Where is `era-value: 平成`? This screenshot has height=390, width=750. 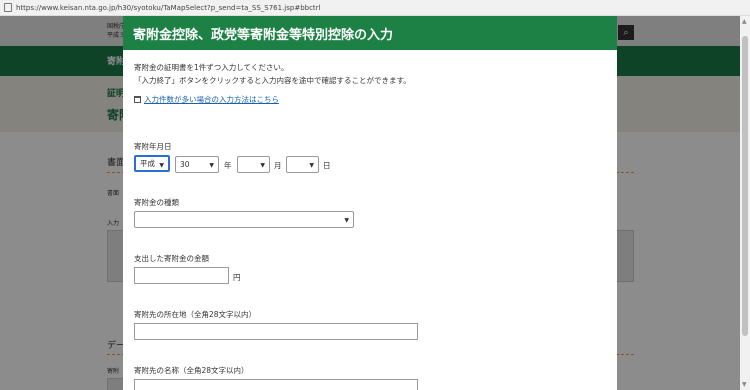
era-value: 平成 is located at coordinates (147, 163).